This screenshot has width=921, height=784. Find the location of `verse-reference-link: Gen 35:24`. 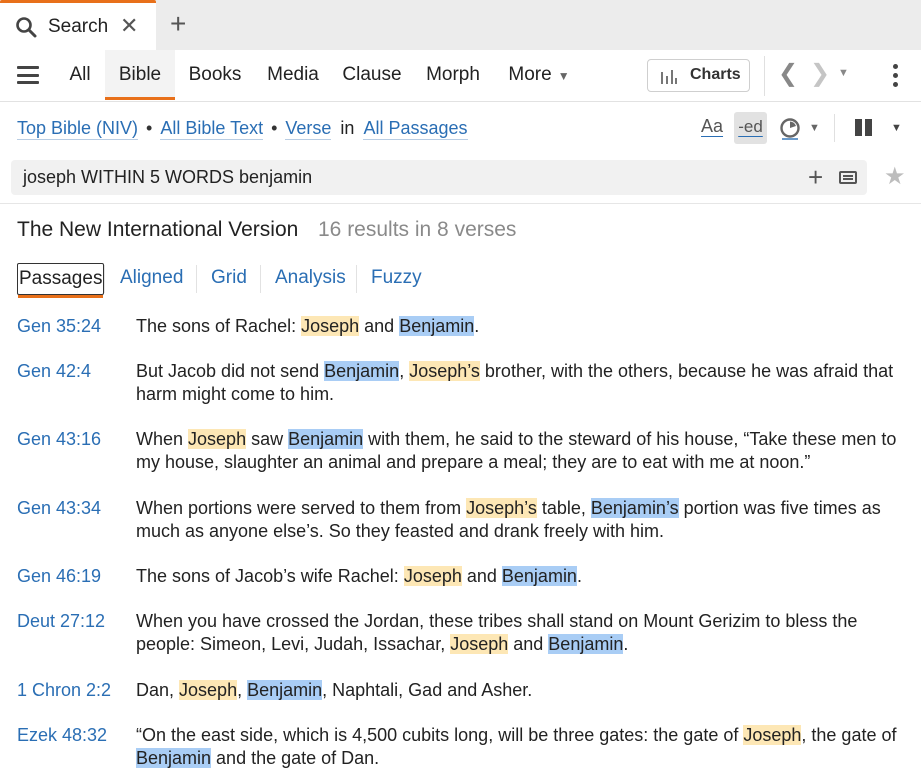

verse-reference-link: Gen 35:24 is located at coordinates (59, 326).